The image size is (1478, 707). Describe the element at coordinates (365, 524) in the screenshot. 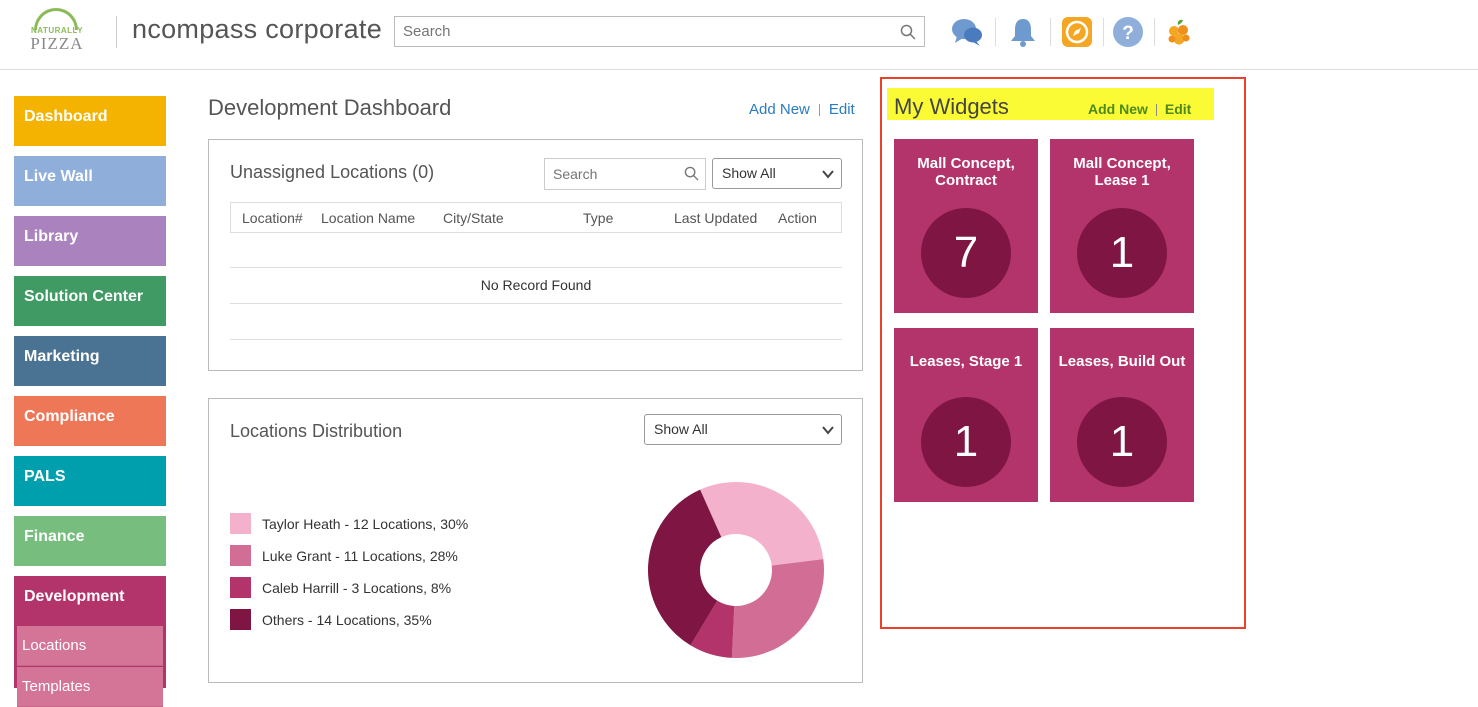

I see `legend-label: Taylor Heath - 12 Locations, 30%` at that location.